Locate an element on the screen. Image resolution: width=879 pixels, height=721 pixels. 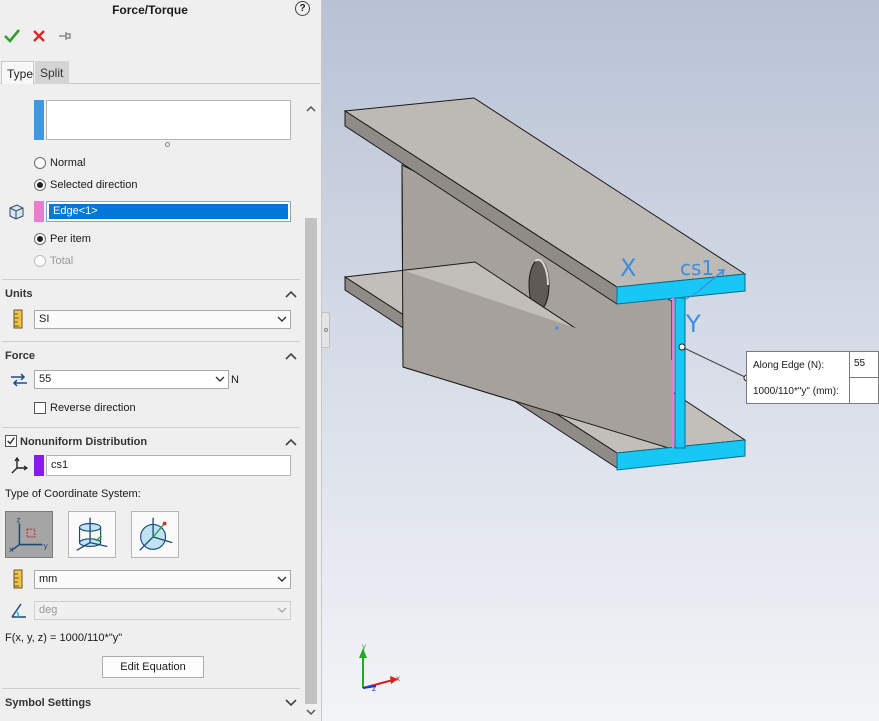
pushpin-icon is located at coordinates (65, 36).